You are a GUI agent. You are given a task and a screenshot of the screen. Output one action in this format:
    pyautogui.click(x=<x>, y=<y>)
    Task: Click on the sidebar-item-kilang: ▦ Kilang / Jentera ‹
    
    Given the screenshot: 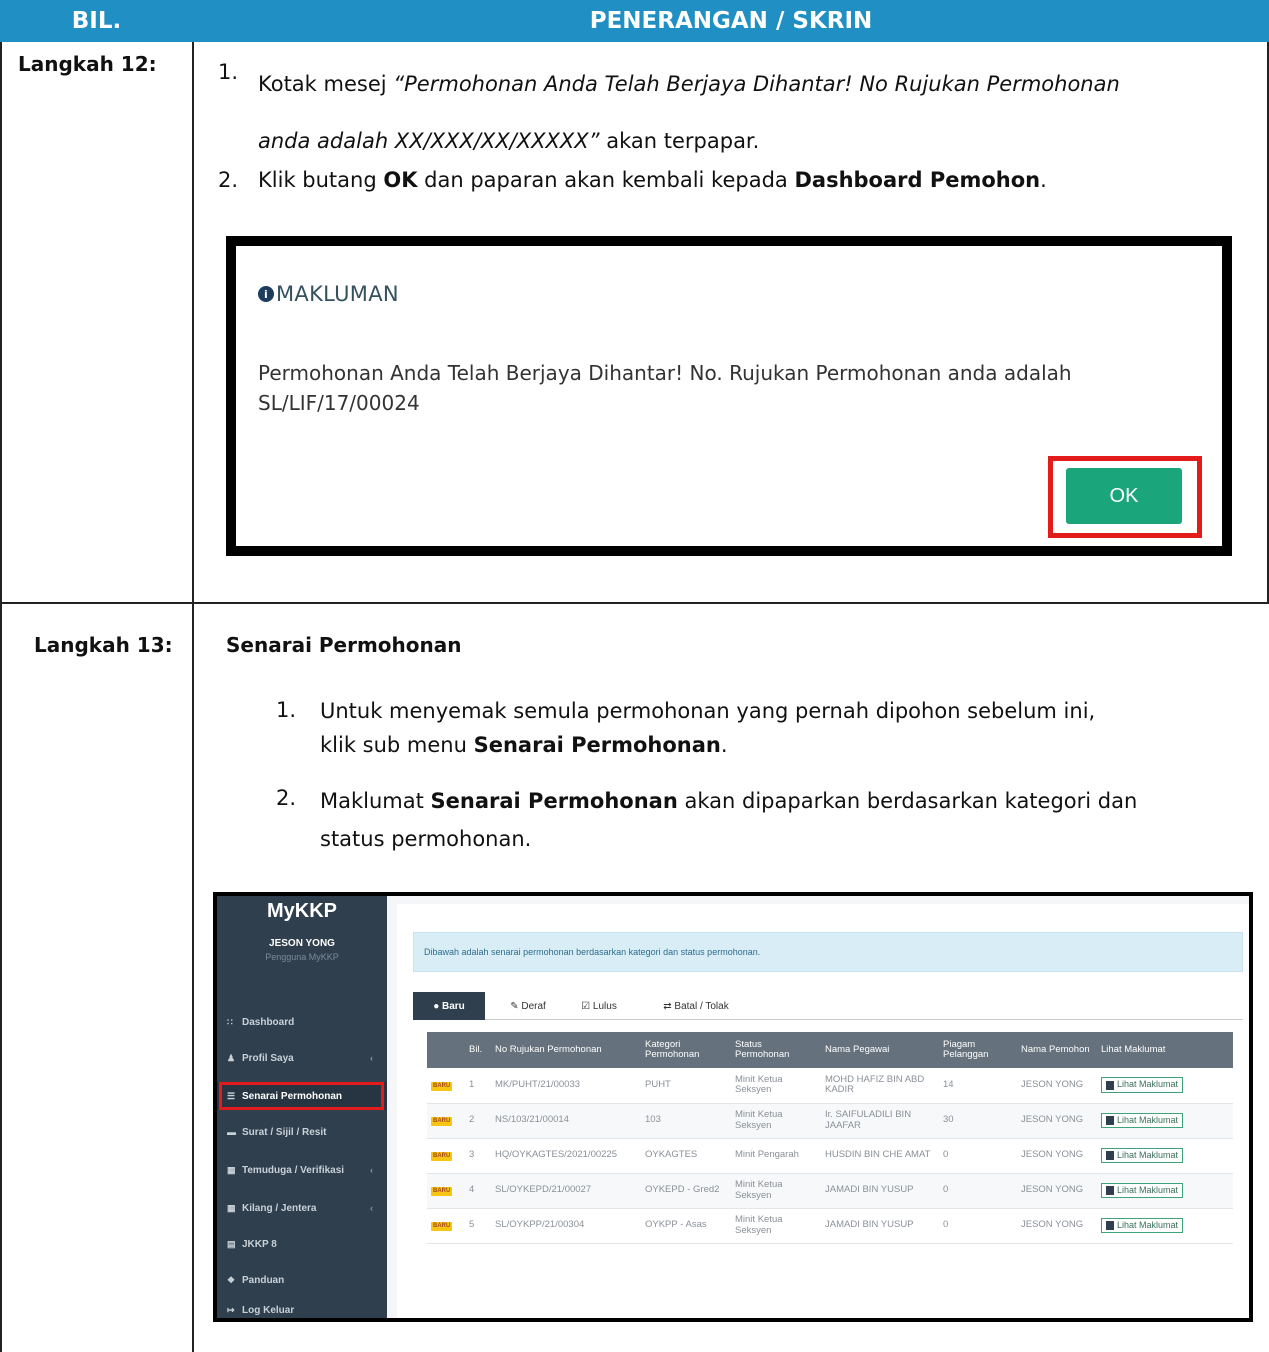 What is the action you would take?
    pyautogui.click(x=302, y=1208)
    